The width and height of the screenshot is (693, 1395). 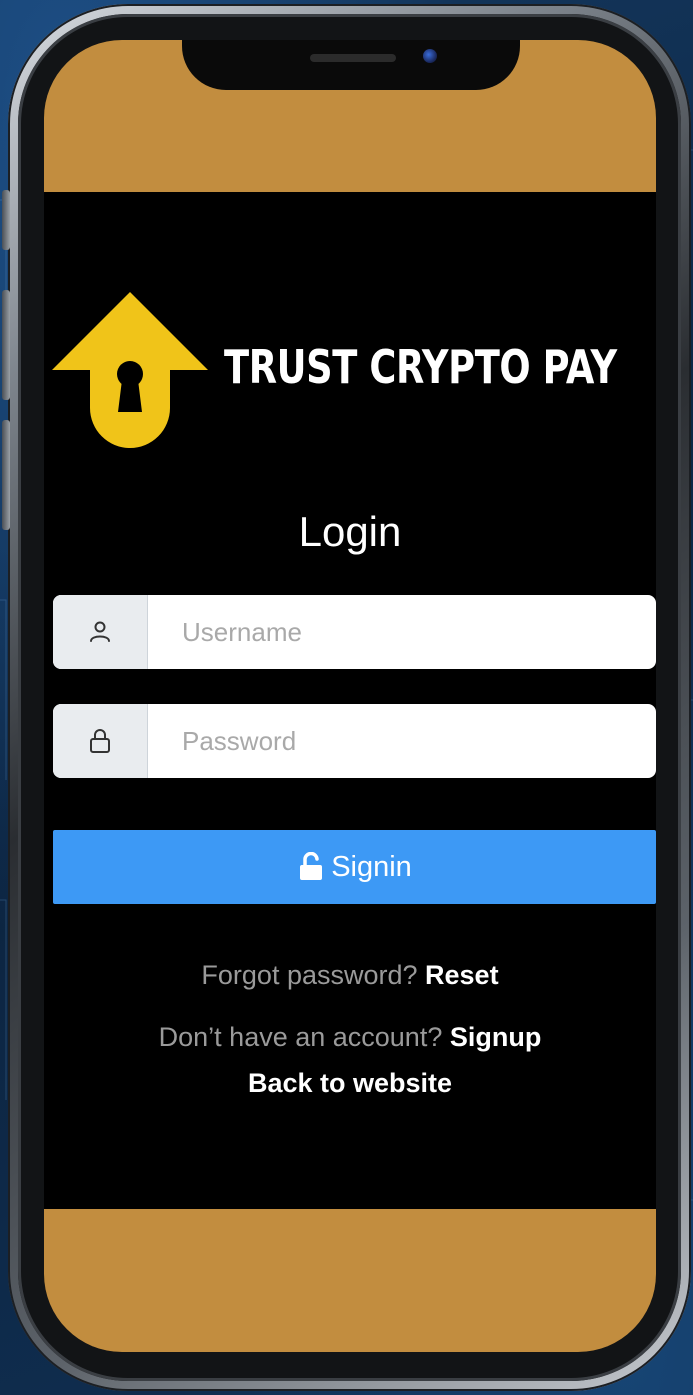 What do you see at coordinates (130, 370) in the screenshot?
I see `house-keyhole-icon` at bounding box center [130, 370].